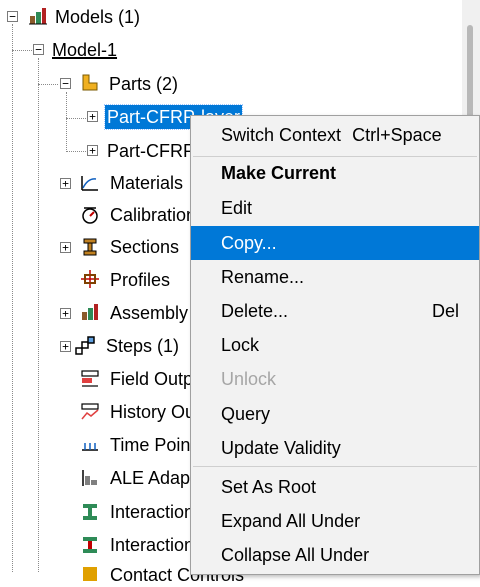 The width and height of the screenshot is (480, 587). I want to click on tree-item-model-1: Model-1, so click(84, 50).